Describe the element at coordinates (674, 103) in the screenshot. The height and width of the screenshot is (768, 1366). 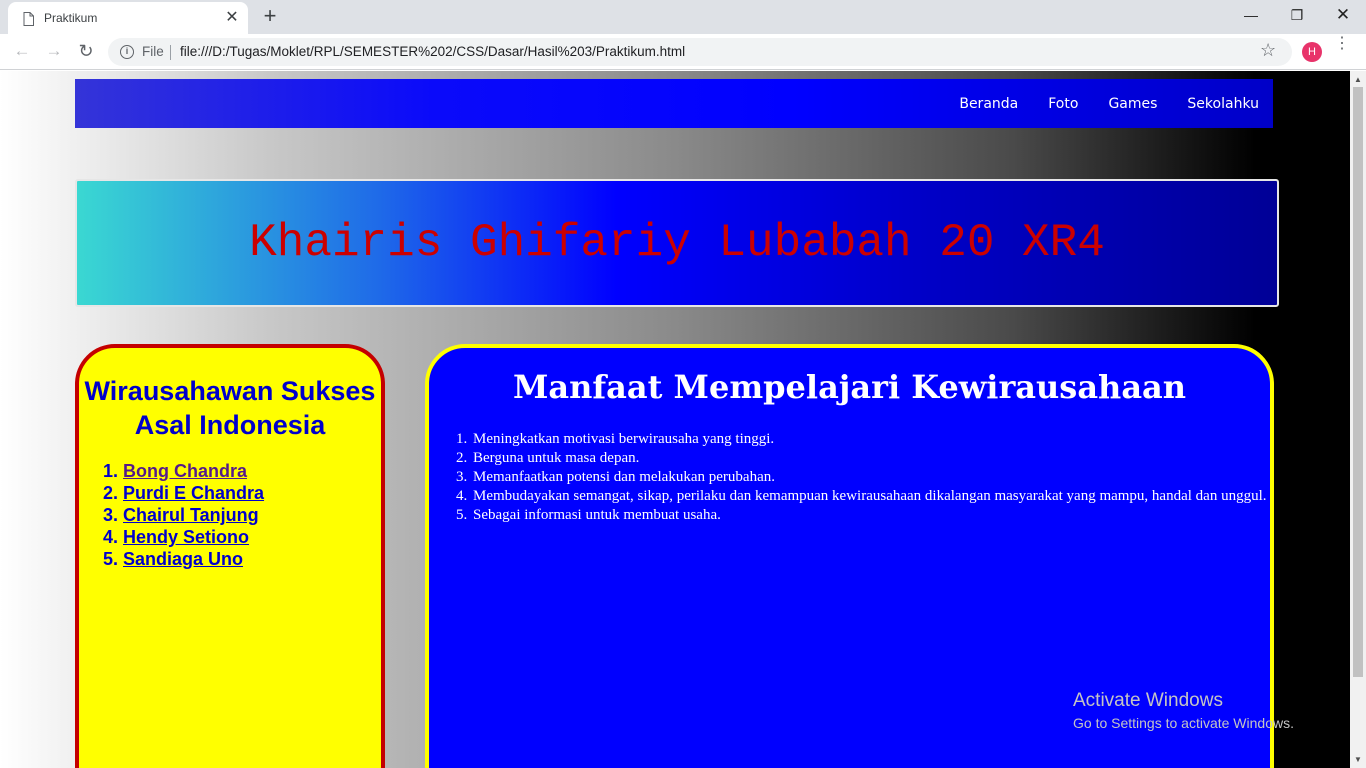
I see `site-navbar: Beranda Foto Games Sekolahku` at that location.